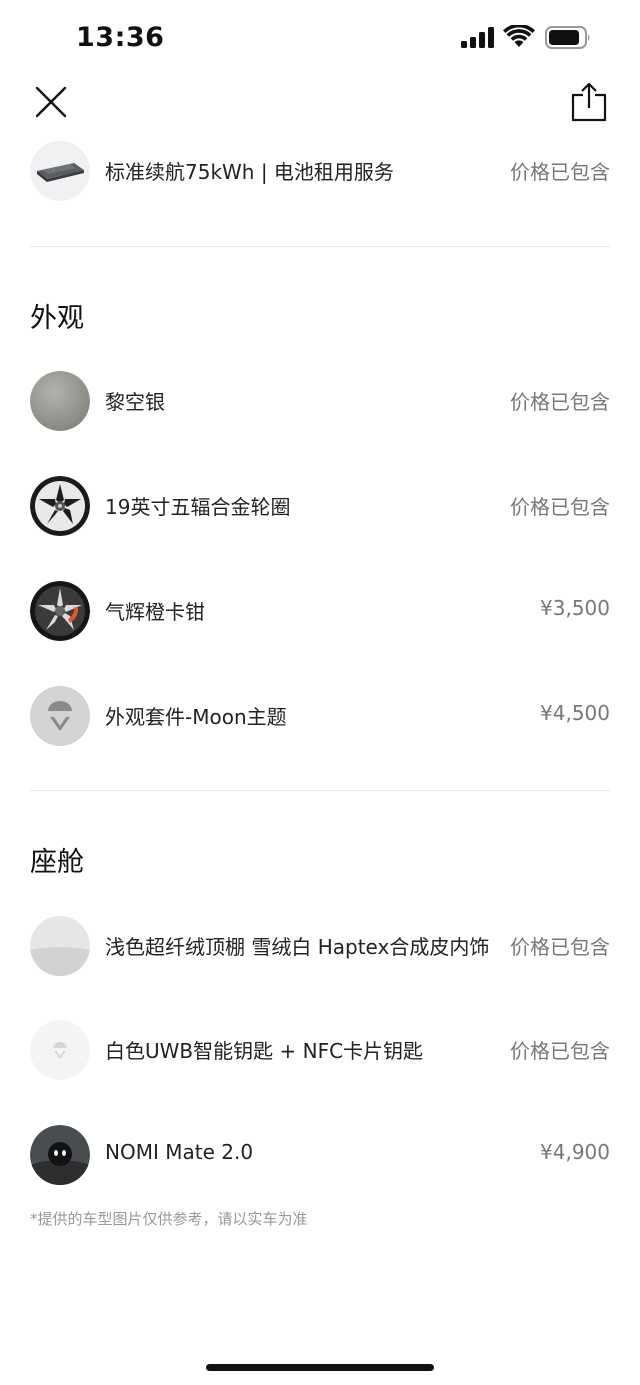  What do you see at coordinates (320, 717) in the screenshot?
I see `list-item: 外观套件-Moon主题 ¥4,500` at bounding box center [320, 717].